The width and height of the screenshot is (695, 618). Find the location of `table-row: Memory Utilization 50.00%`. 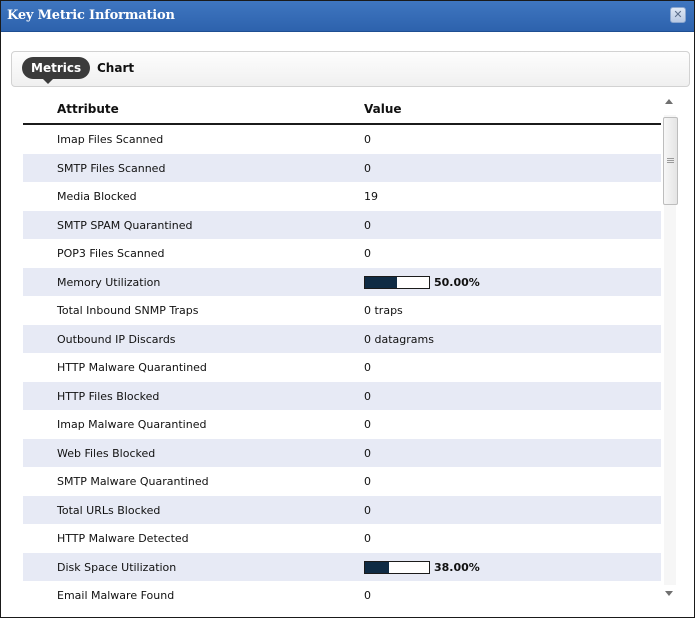

table-row: Memory Utilization 50.00% is located at coordinates (342, 281).